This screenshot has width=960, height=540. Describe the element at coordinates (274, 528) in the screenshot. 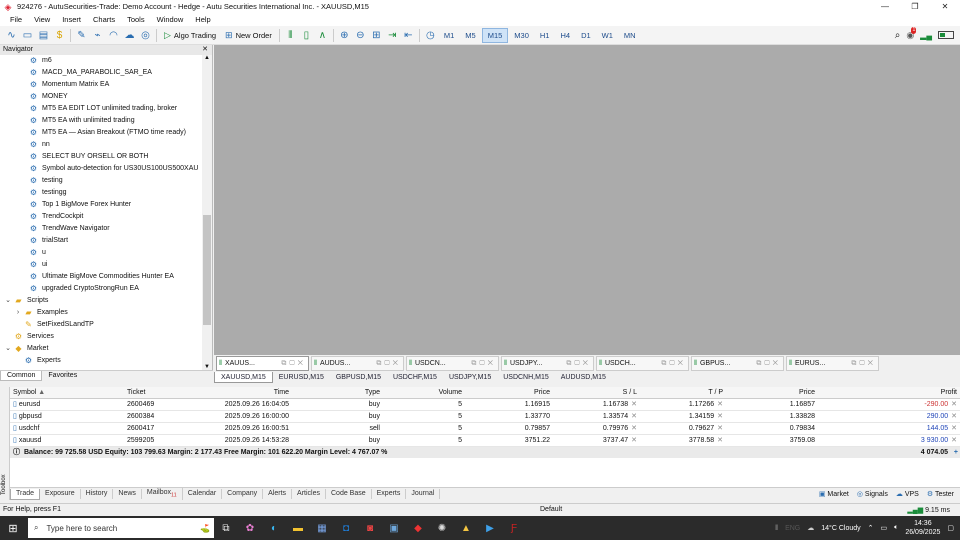

I see `edge-icon: ◐` at that location.